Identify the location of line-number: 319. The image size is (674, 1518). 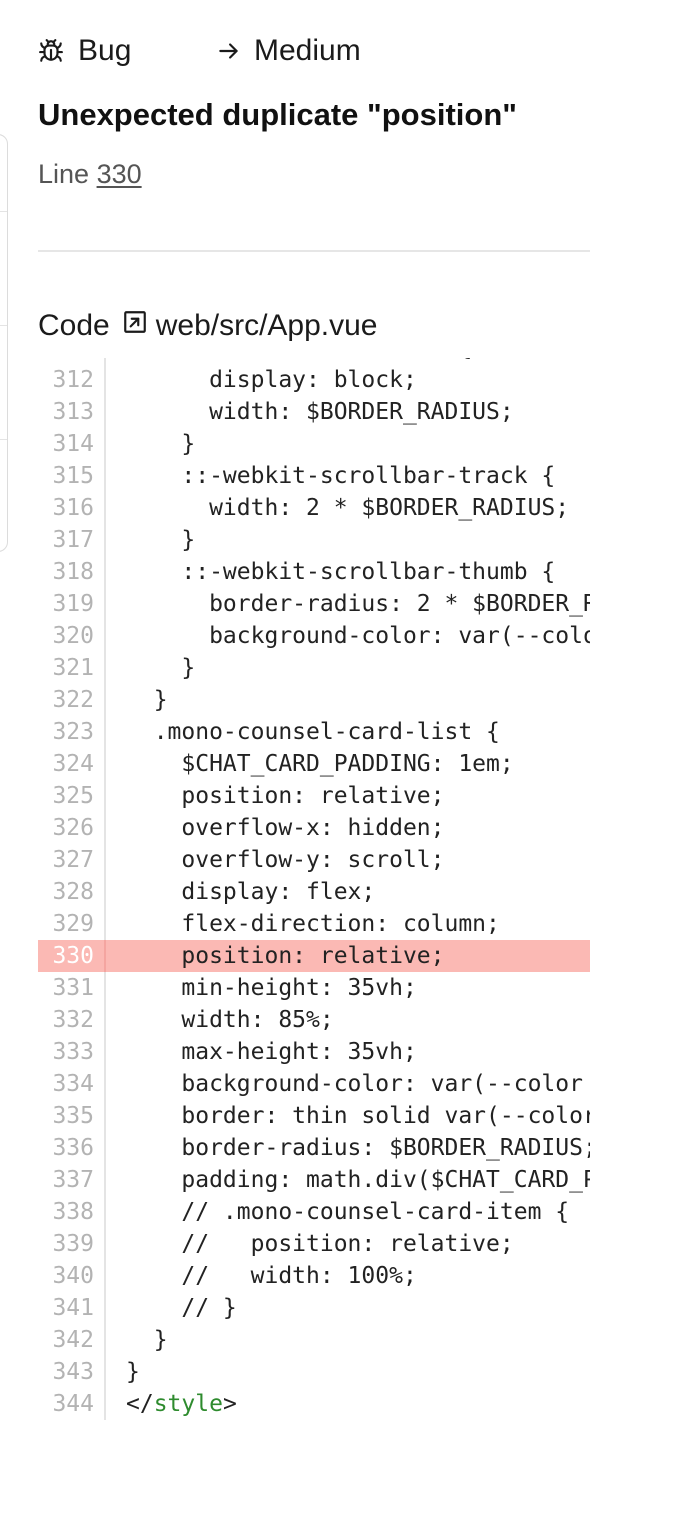
(72, 604).